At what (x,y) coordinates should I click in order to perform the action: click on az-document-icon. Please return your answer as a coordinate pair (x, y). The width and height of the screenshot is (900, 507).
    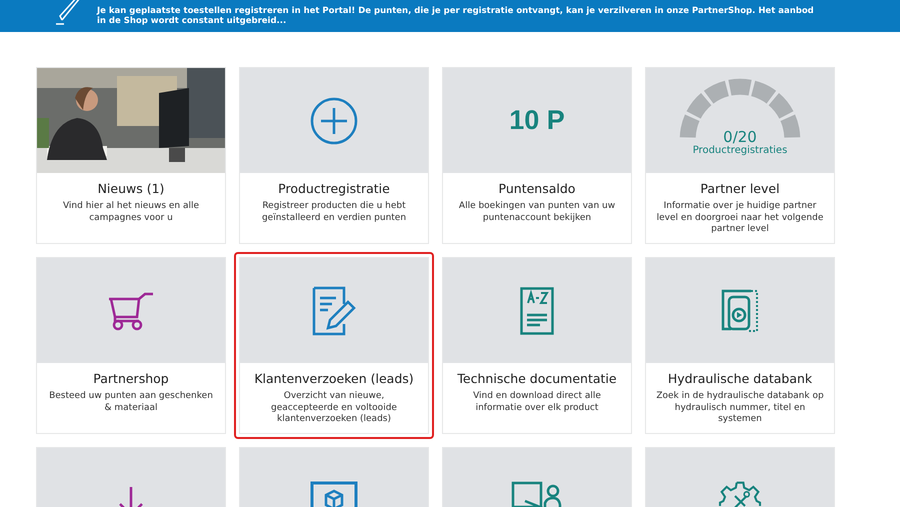
    Looking at the image, I should click on (537, 310).